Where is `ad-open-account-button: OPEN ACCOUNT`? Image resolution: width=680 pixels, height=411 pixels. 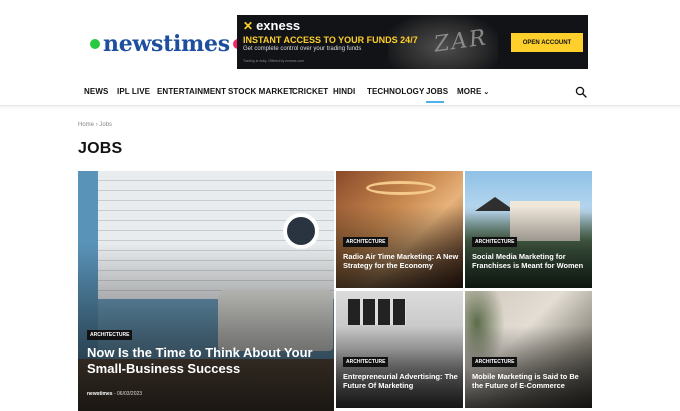 ad-open-account-button: OPEN ACCOUNT is located at coordinates (547, 42).